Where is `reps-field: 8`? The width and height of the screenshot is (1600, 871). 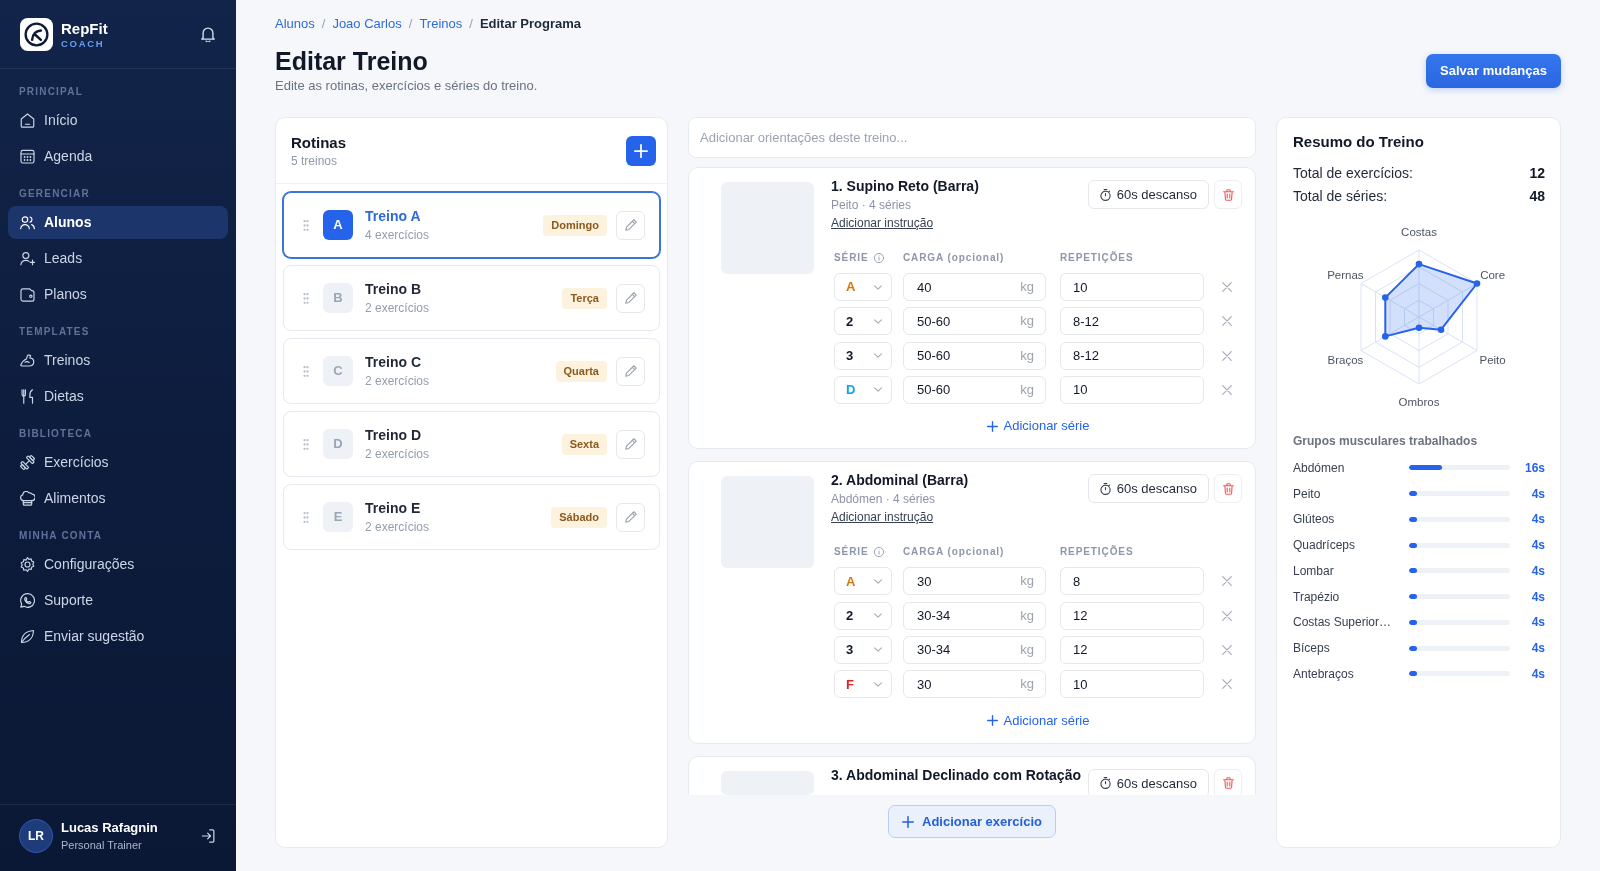 reps-field: 8 is located at coordinates (1132, 581).